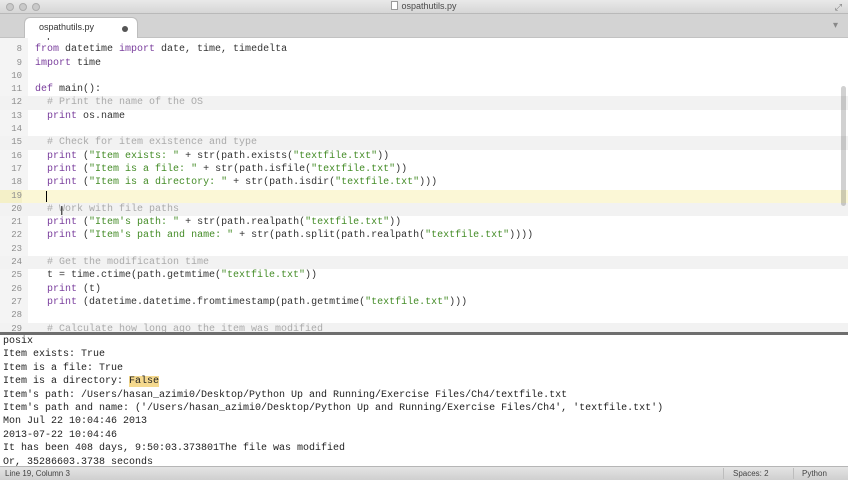  I want to click on line-number: 10, so click(16, 75).